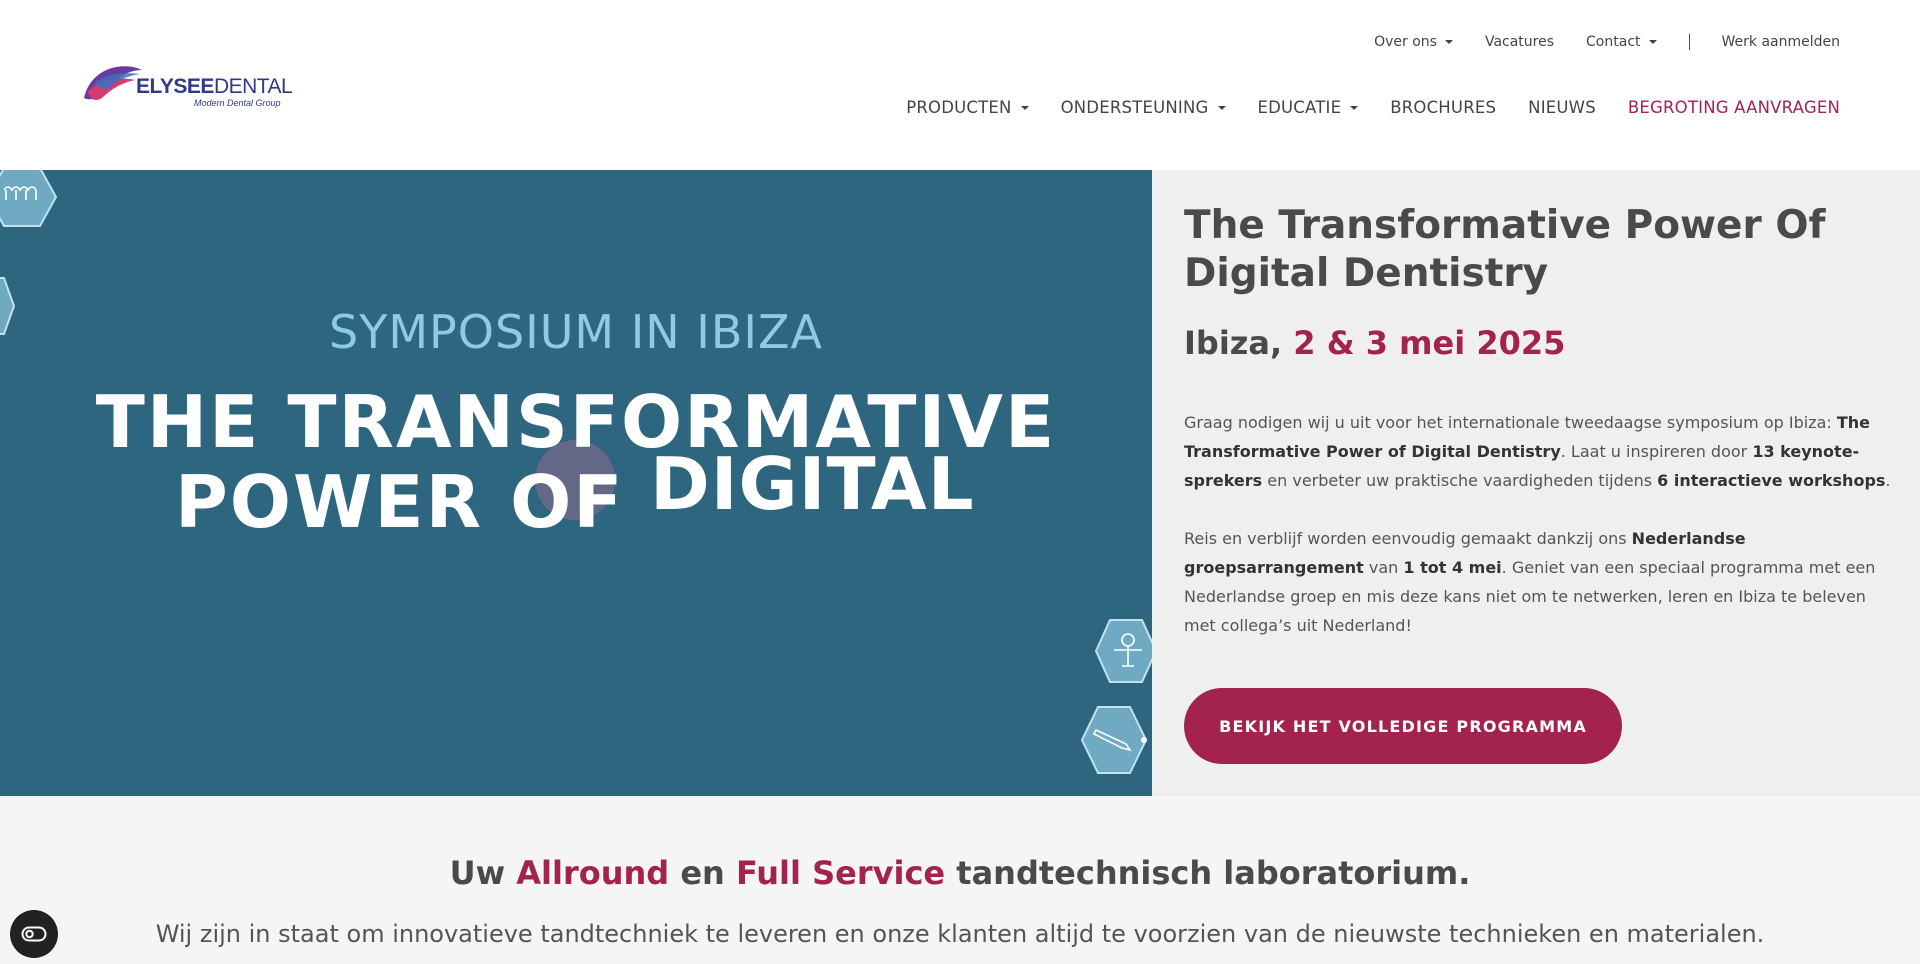 The image size is (1920, 964). I want to click on intro-heading-text: tandtechnisch laboratorium., so click(1208, 873).